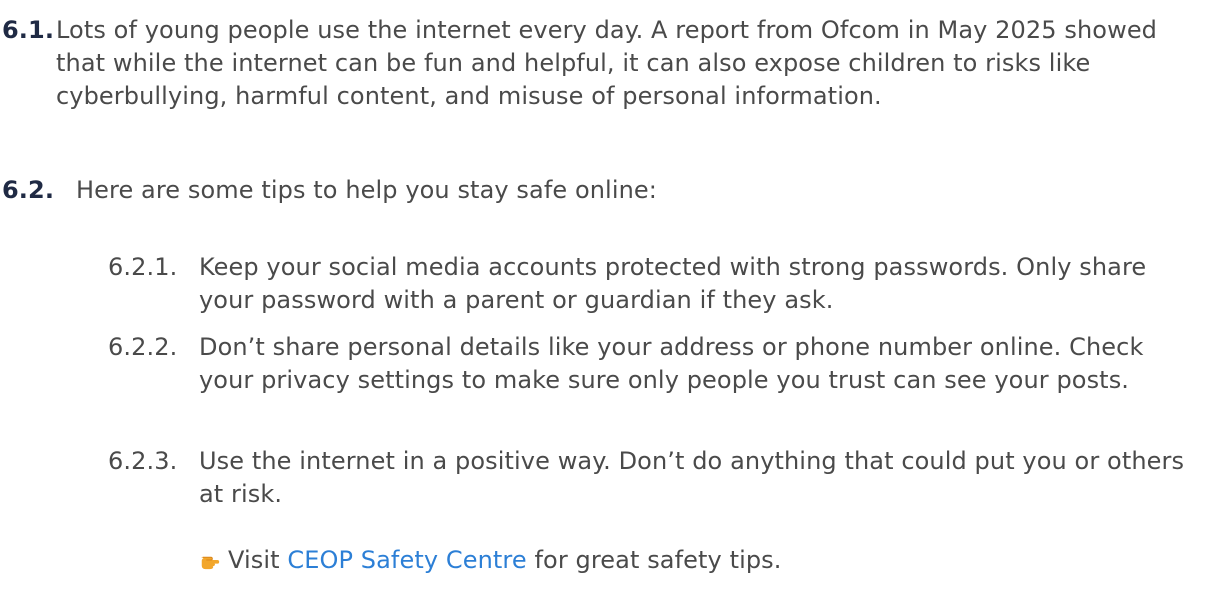 The height and width of the screenshot is (590, 1205). Describe the element at coordinates (254, 560) in the screenshot. I see `note-prefix: Visit` at that location.